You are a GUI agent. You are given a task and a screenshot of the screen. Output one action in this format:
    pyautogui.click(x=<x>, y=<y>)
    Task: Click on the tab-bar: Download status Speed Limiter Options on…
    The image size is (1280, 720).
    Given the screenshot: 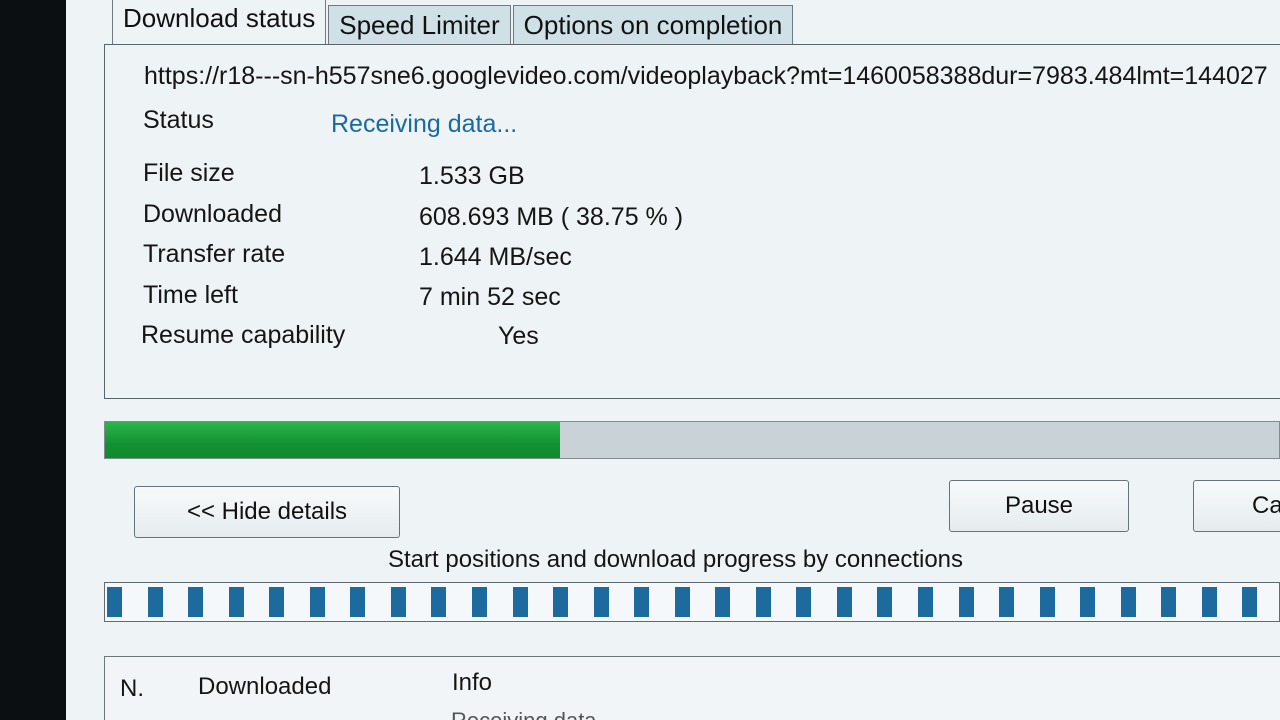 What is the action you would take?
    pyautogui.click(x=453, y=22)
    